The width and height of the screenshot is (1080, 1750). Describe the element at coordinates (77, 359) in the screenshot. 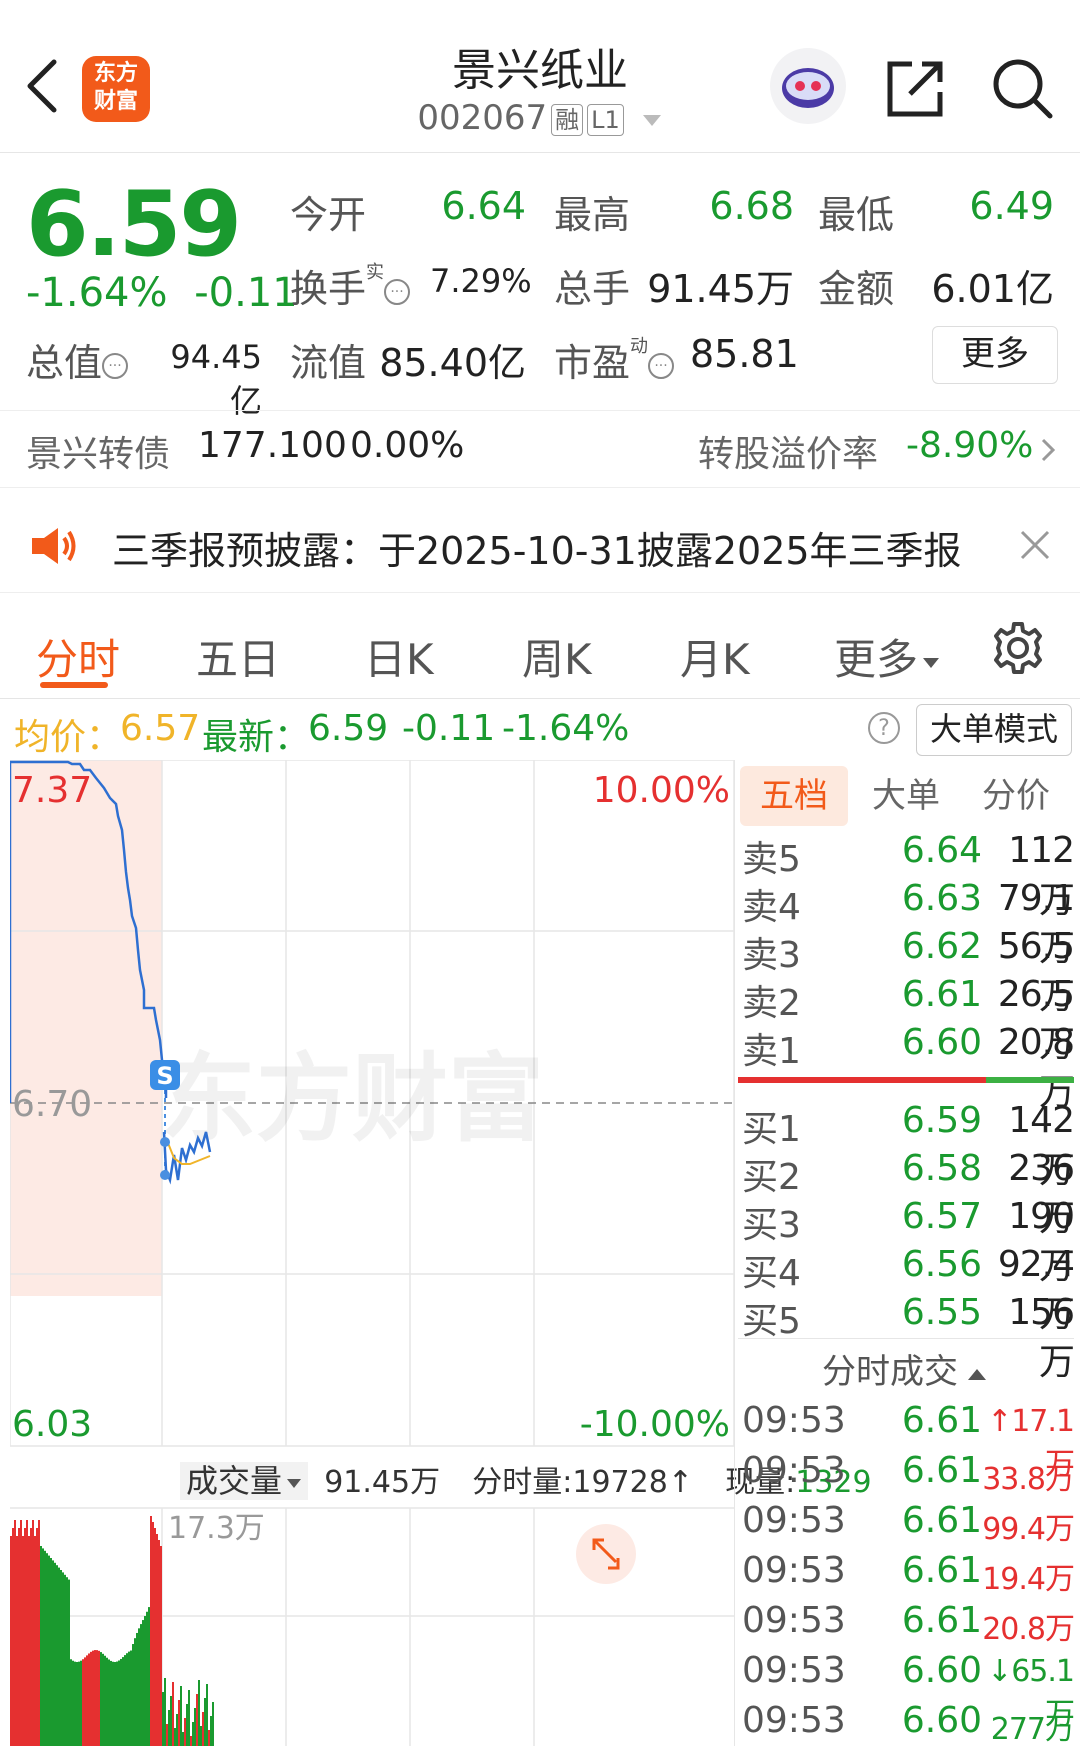

I see `market-cap-label: 总值 ···` at that location.